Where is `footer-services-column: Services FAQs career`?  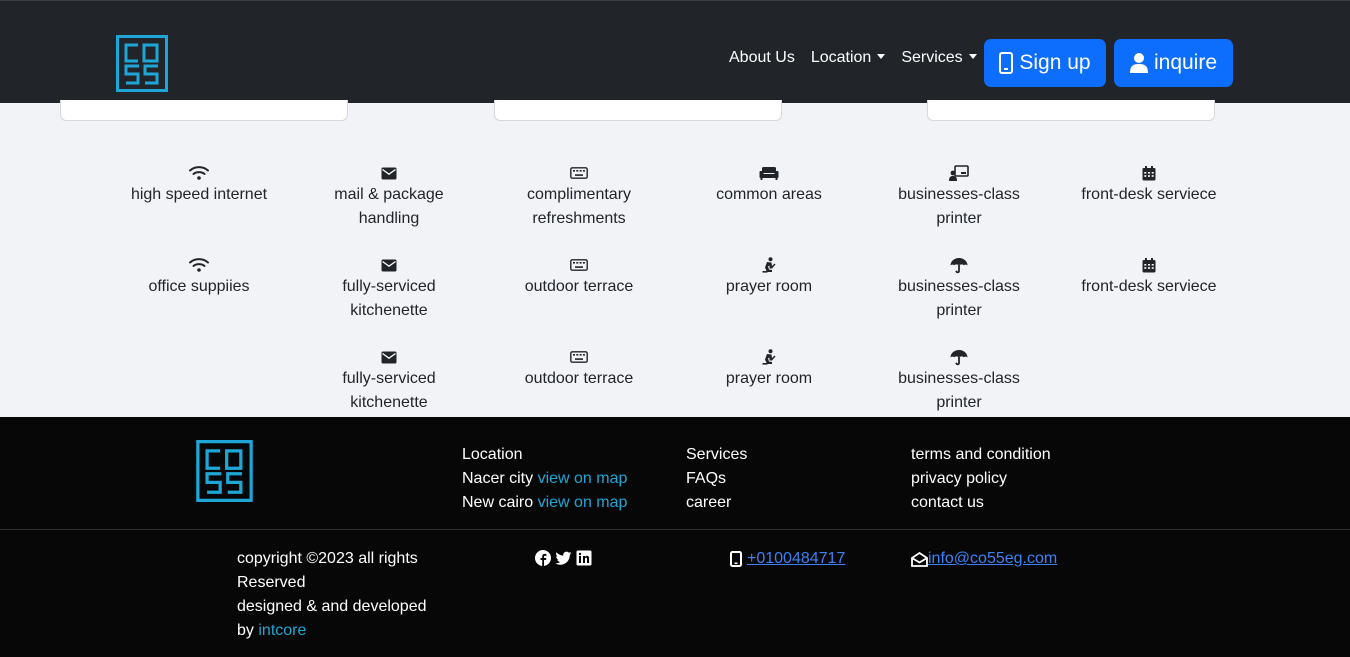 footer-services-column: Services FAQs career is located at coordinates (716, 479).